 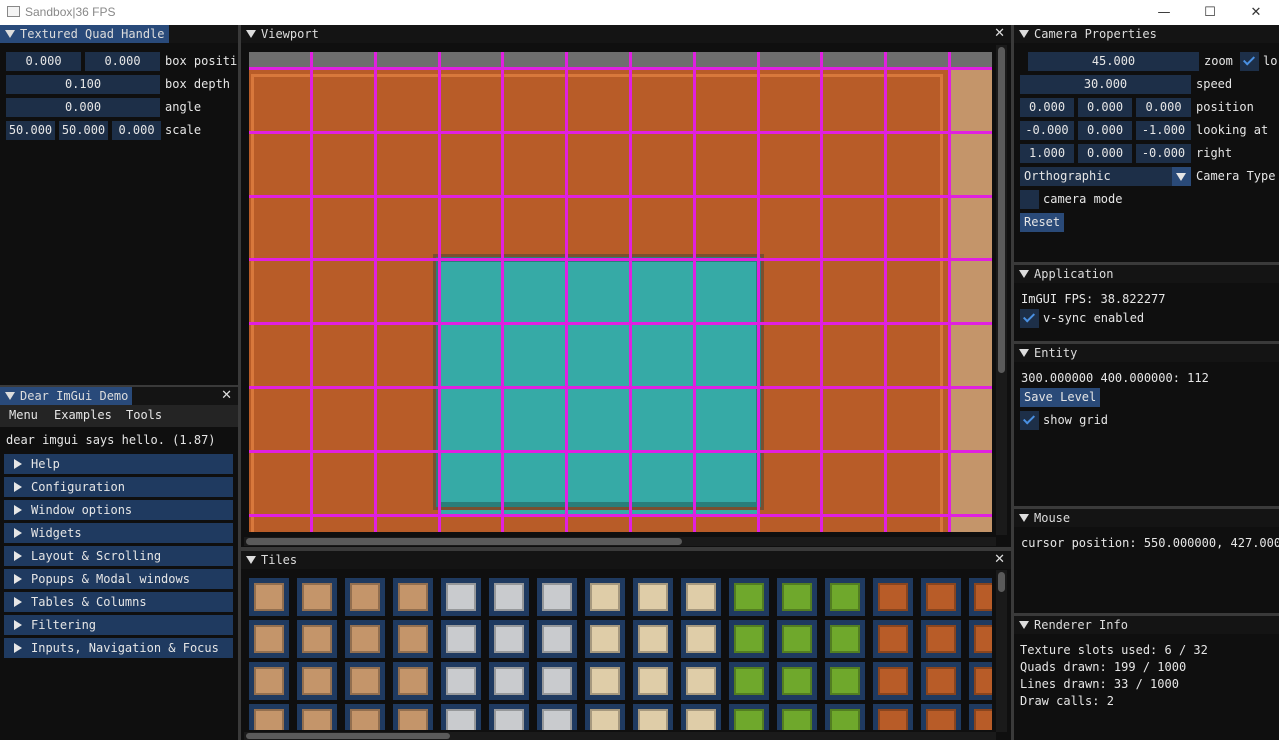 What do you see at coordinates (1047, 107) in the screenshot?
I see `position-x-field: 0.000` at bounding box center [1047, 107].